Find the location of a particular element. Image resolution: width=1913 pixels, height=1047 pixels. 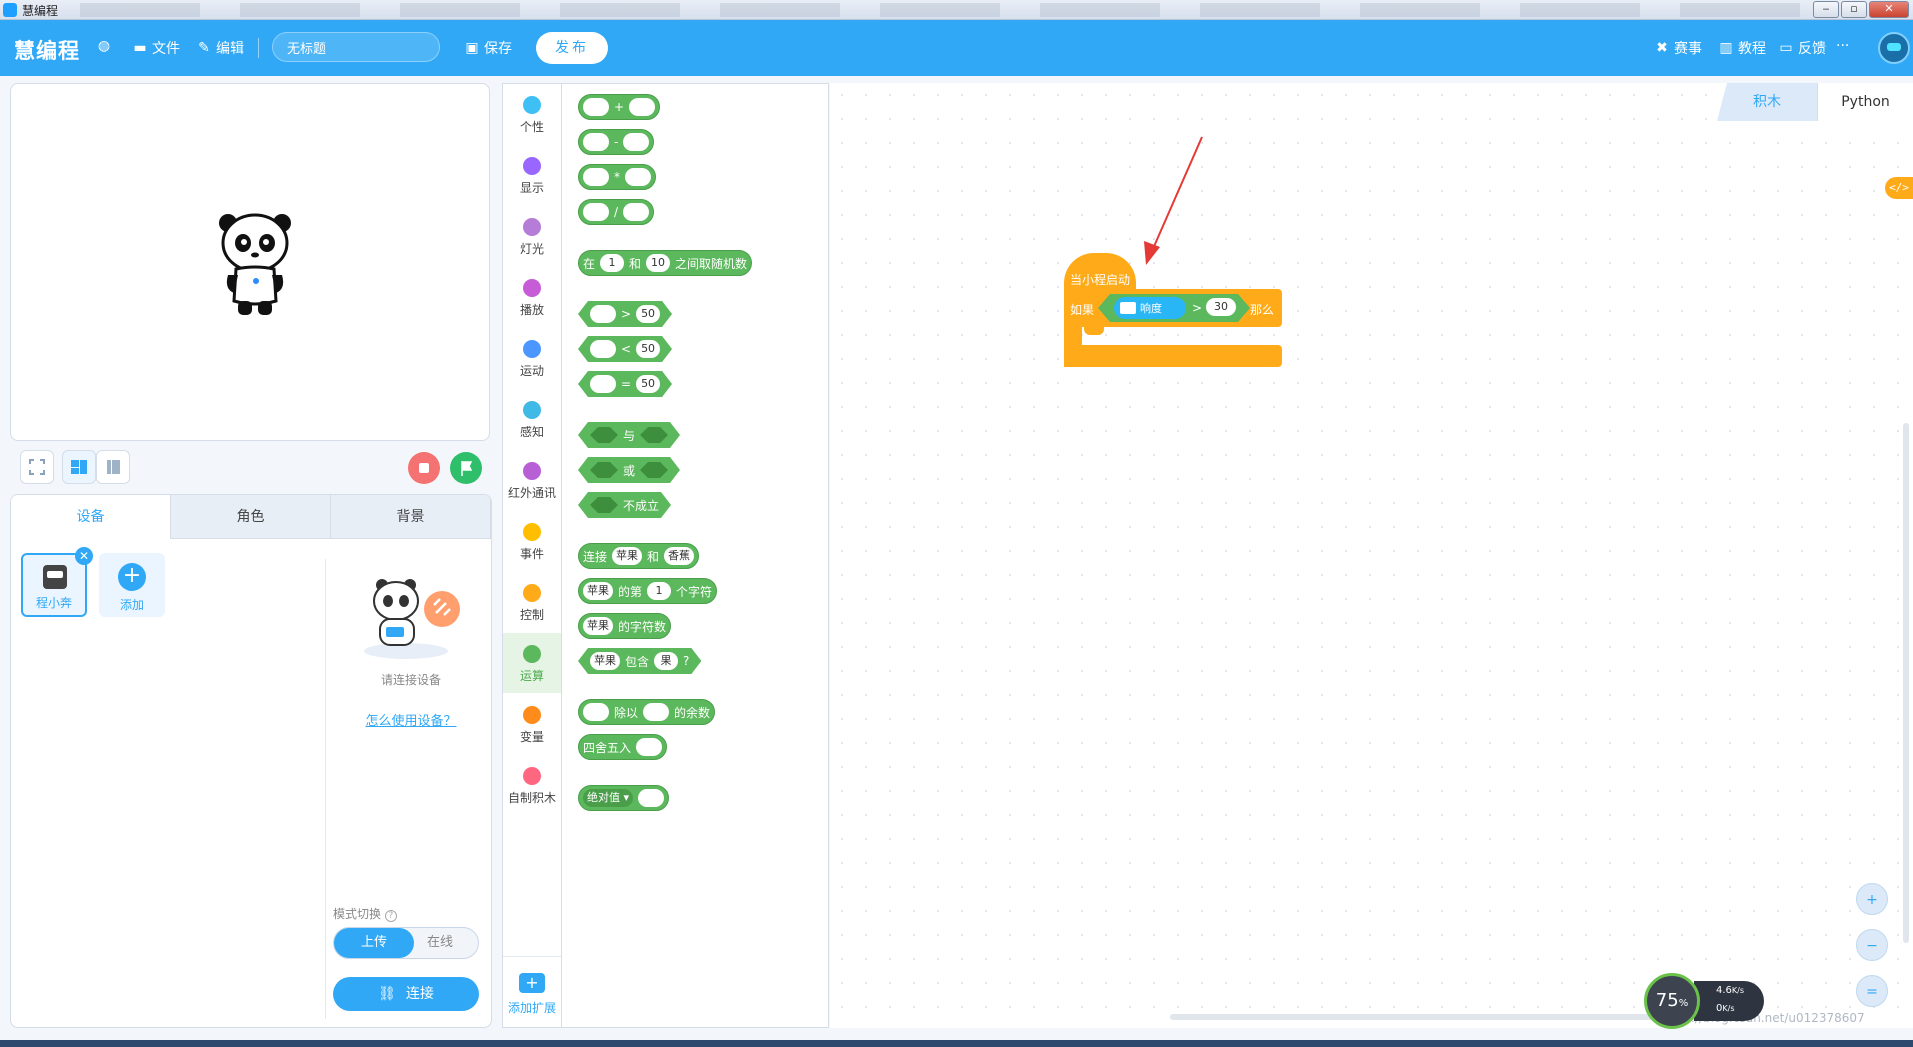

help-link: 怎么使用设备？ is located at coordinates (411, 719).